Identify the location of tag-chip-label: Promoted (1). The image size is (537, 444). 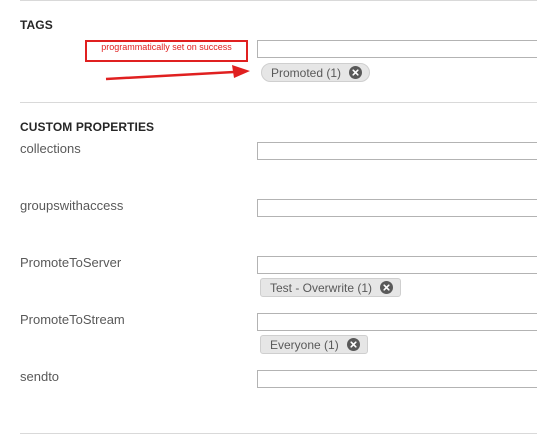
(306, 72).